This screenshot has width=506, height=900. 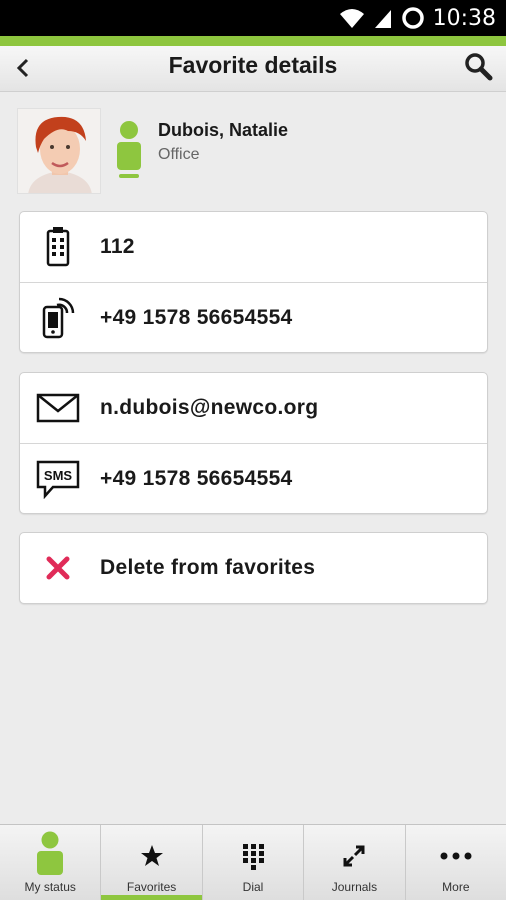 I want to click on presence-status-icon, so click(x=129, y=150).